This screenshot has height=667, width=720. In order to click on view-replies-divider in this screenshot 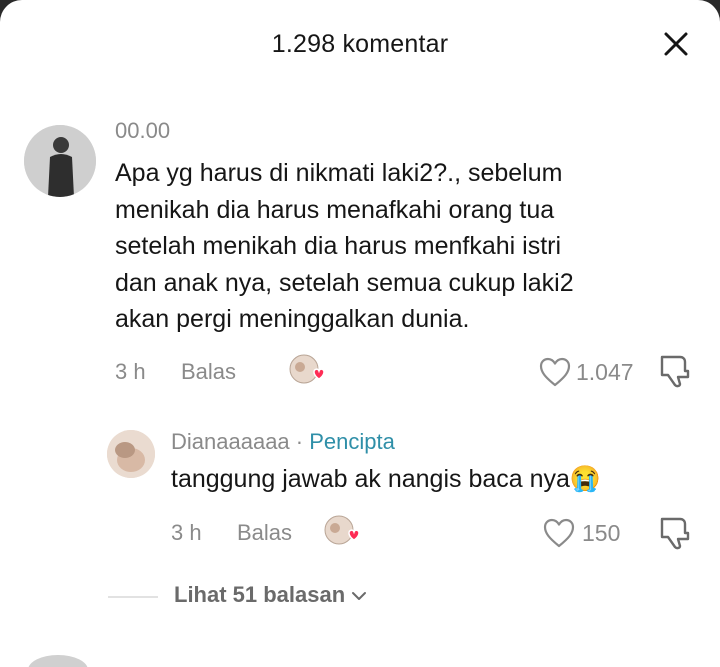, I will do `click(133, 597)`.